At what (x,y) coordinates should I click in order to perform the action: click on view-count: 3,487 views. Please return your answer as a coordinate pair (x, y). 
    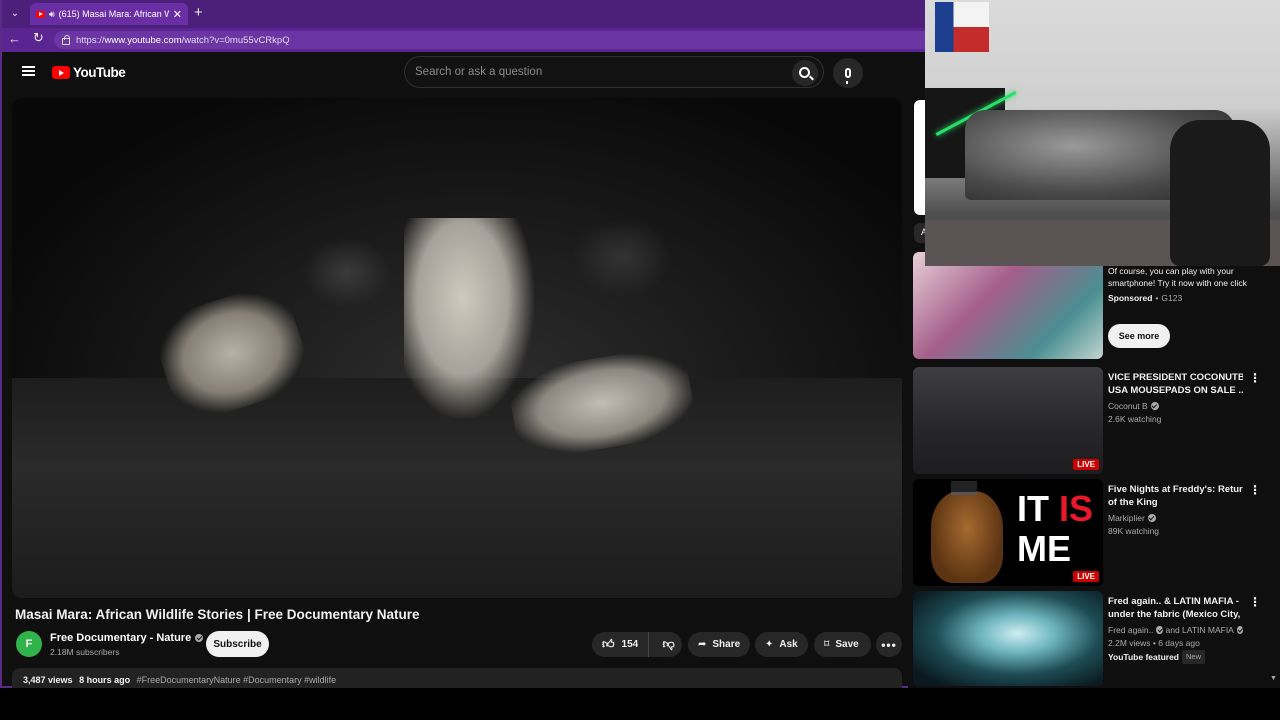
    Looking at the image, I should click on (48, 680).